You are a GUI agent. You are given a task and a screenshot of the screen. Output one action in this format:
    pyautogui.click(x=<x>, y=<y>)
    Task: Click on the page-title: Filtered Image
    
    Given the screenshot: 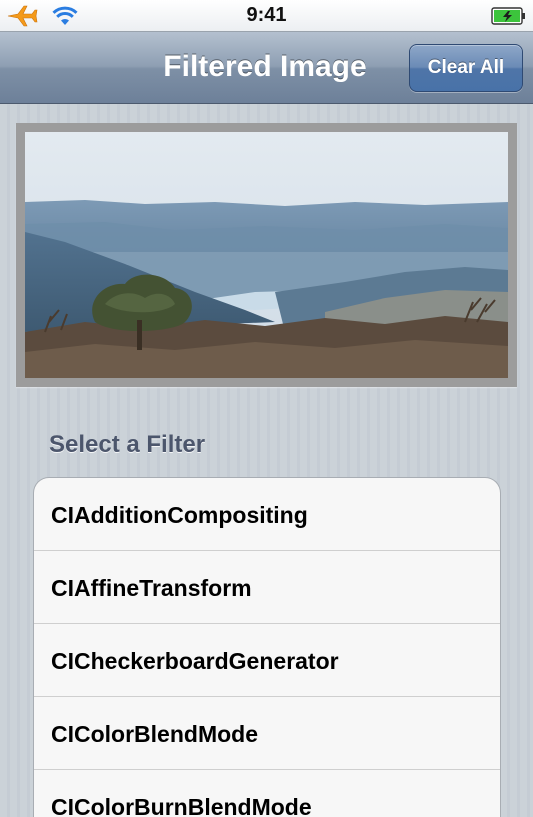 What is the action you would take?
    pyautogui.click(x=265, y=66)
    